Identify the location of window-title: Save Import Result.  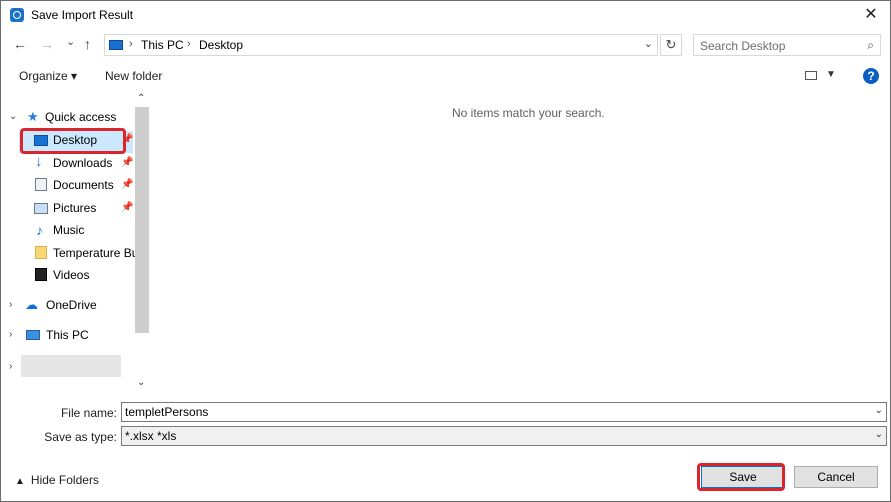
(82, 15).